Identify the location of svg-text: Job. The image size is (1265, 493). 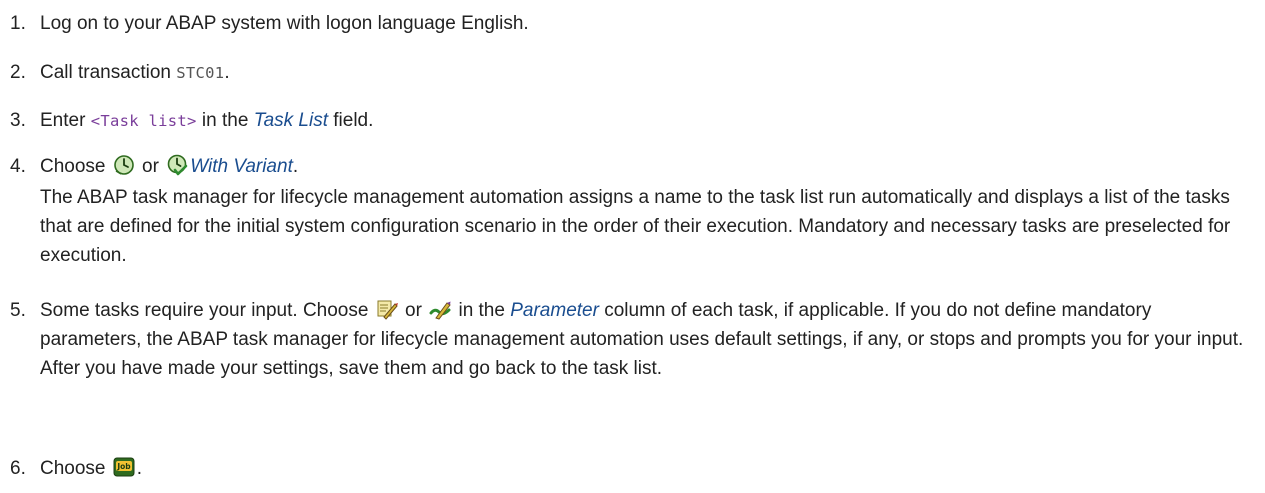
(123, 466).